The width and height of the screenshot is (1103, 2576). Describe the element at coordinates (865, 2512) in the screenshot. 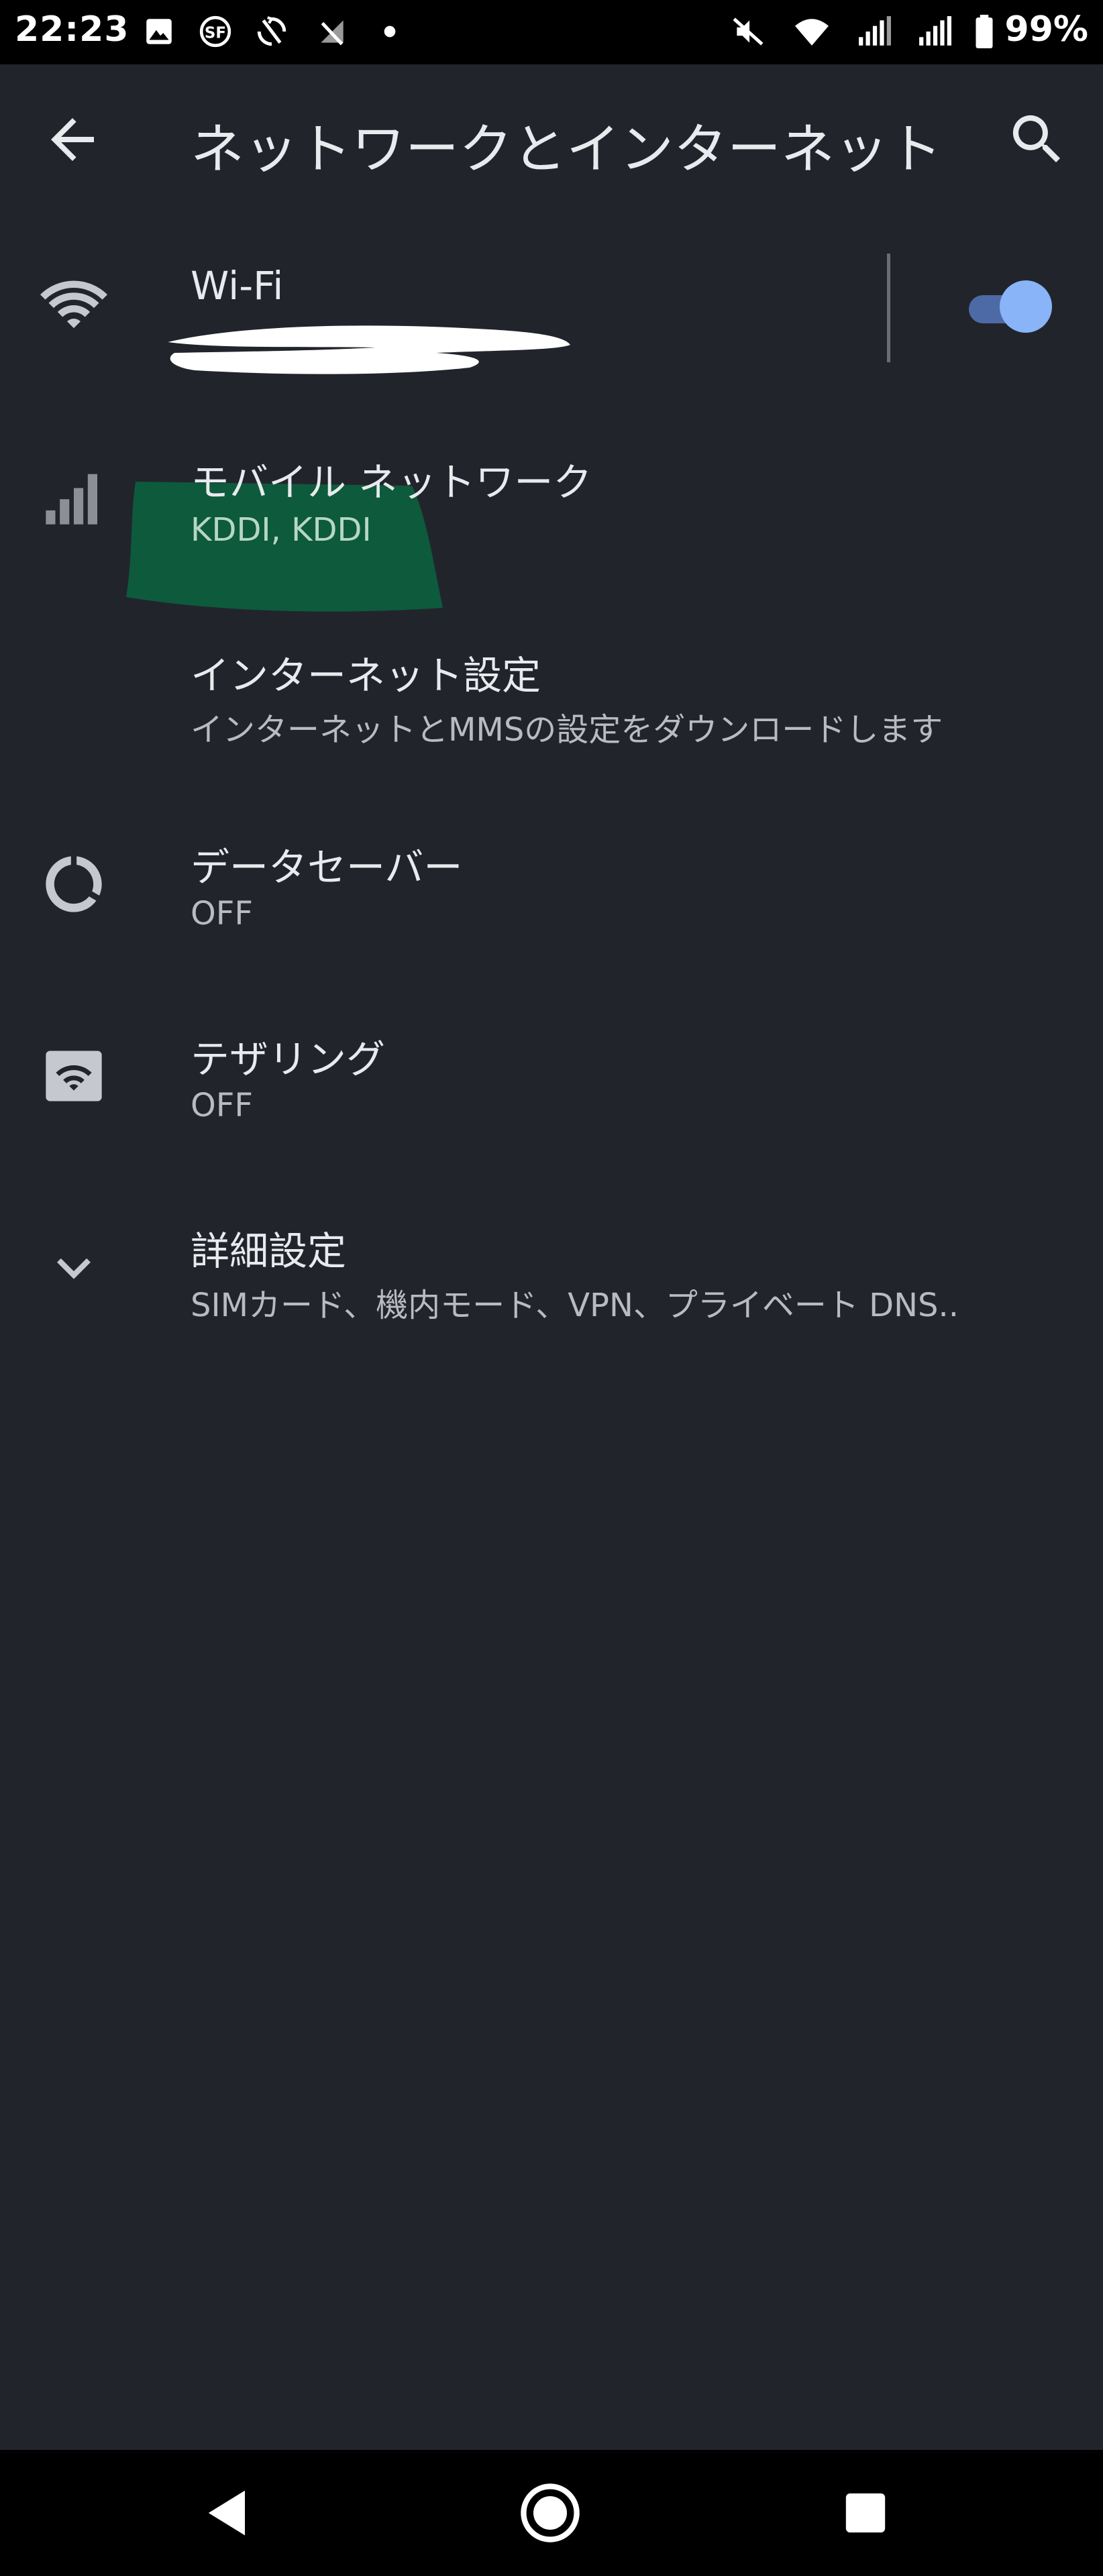

I see `recents-square-icon` at that location.